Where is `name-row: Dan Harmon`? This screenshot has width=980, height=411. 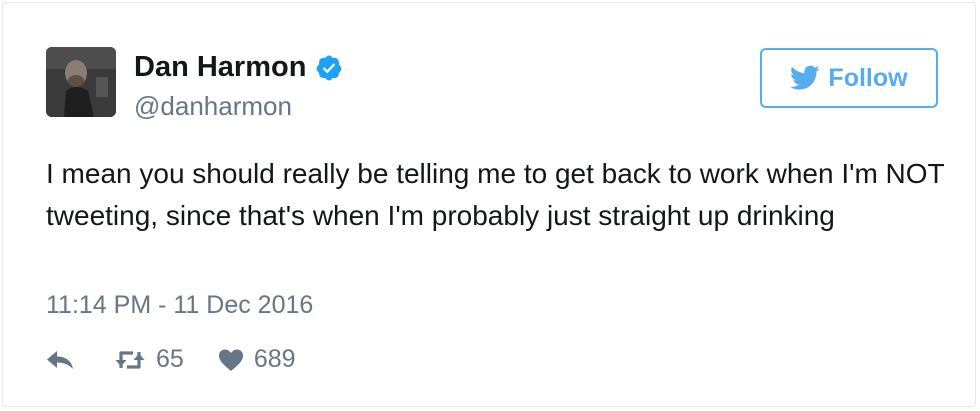 name-row: Dan Harmon is located at coordinates (238, 67).